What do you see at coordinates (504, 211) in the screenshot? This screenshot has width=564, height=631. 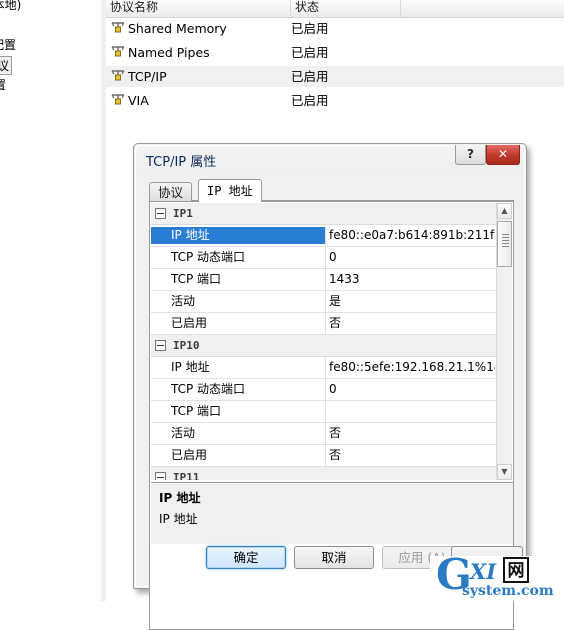 I see `scroll-up-arrow-icon: ▲` at bounding box center [504, 211].